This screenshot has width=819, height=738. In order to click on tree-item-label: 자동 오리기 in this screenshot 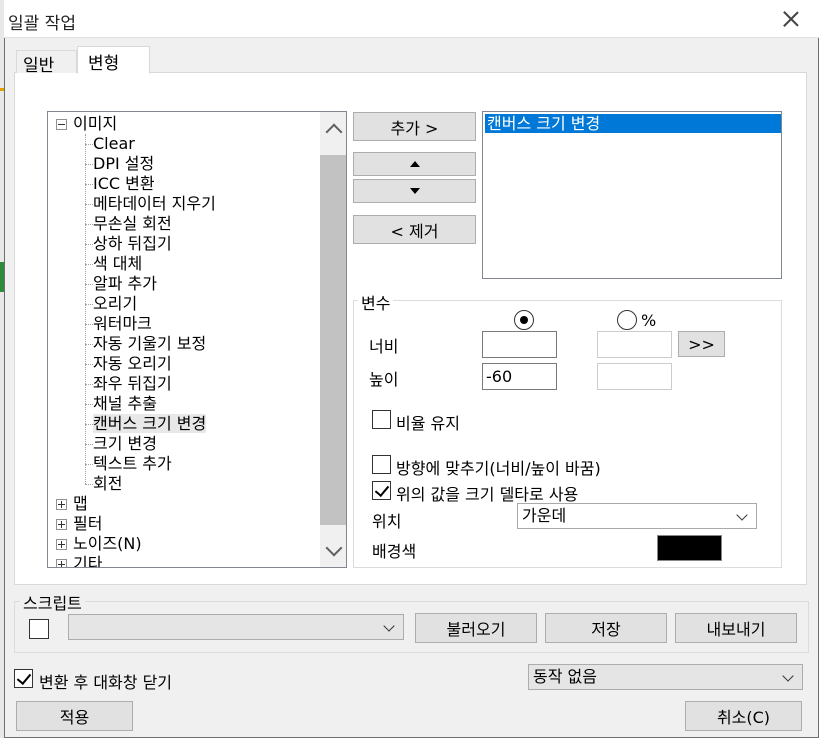, I will do `click(132, 363)`.